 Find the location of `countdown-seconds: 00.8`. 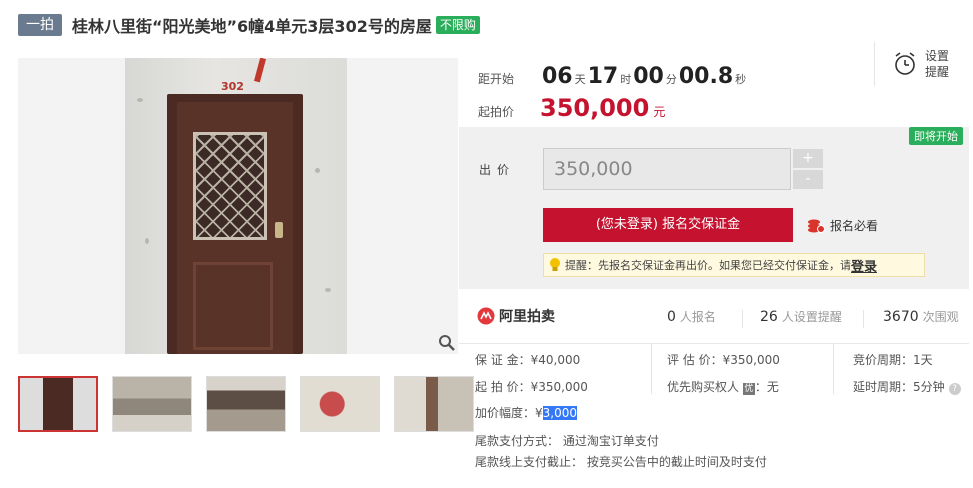

countdown-seconds: 00.8 is located at coordinates (706, 76).